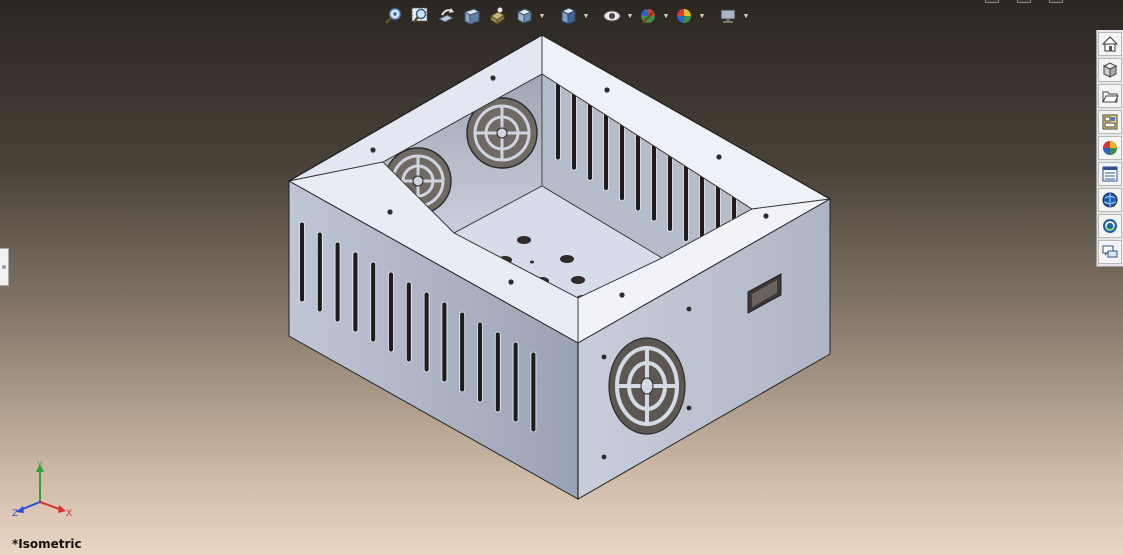 The width and height of the screenshot is (1123, 555). I want to click on view-orientation-label: *Isometric, so click(47, 544).